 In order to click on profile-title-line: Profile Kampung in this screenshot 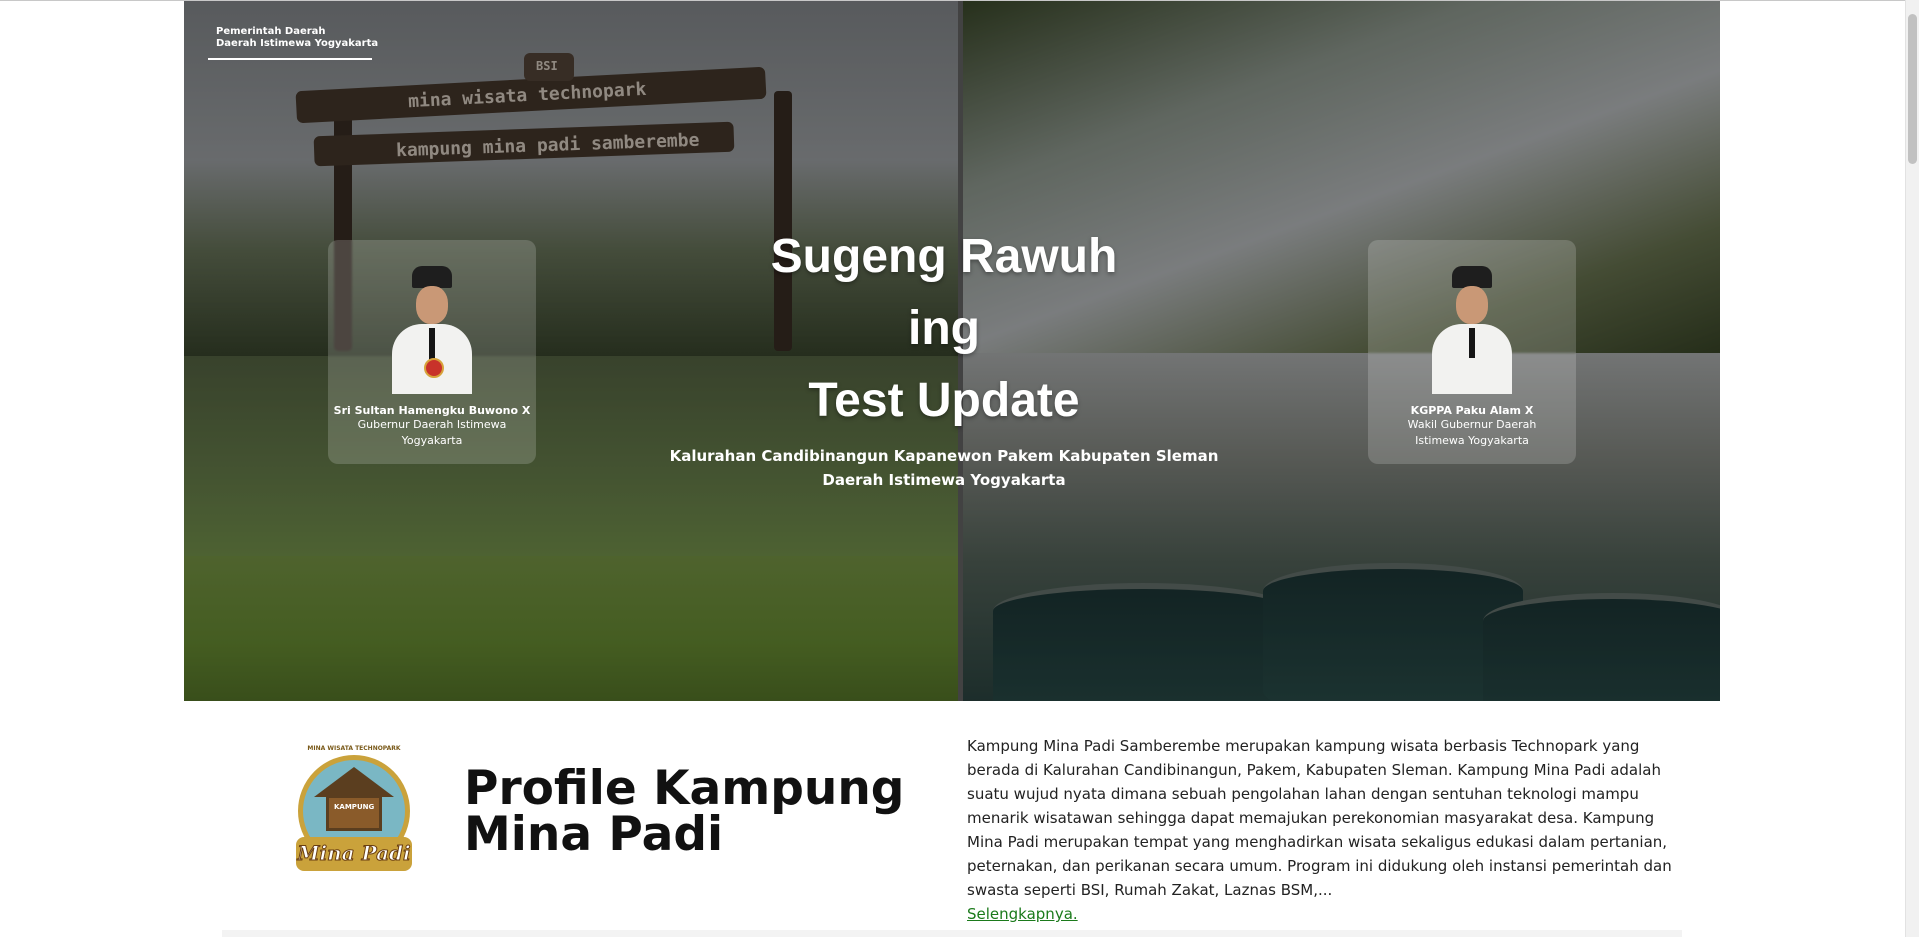, I will do `click(684, 788)`.